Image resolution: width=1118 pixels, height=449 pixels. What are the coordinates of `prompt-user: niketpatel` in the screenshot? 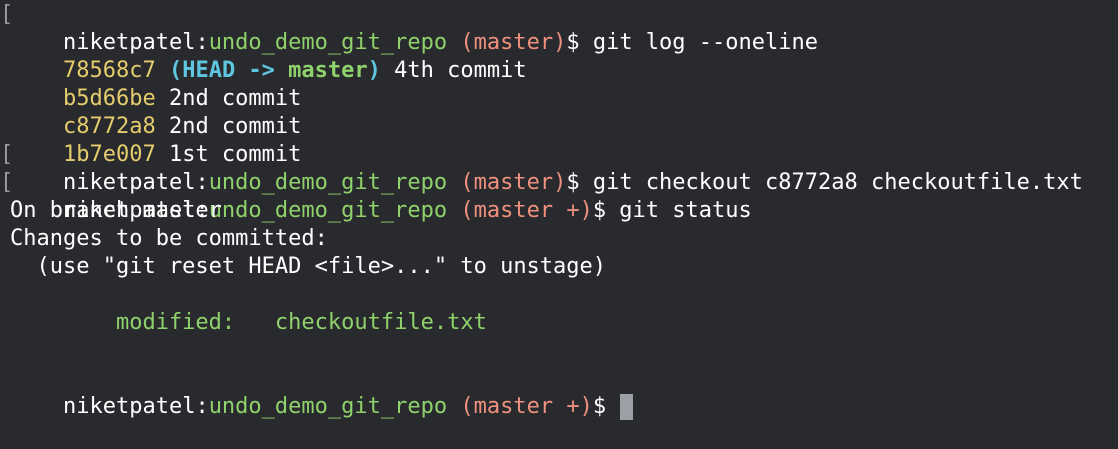 It's located at (129, 406).